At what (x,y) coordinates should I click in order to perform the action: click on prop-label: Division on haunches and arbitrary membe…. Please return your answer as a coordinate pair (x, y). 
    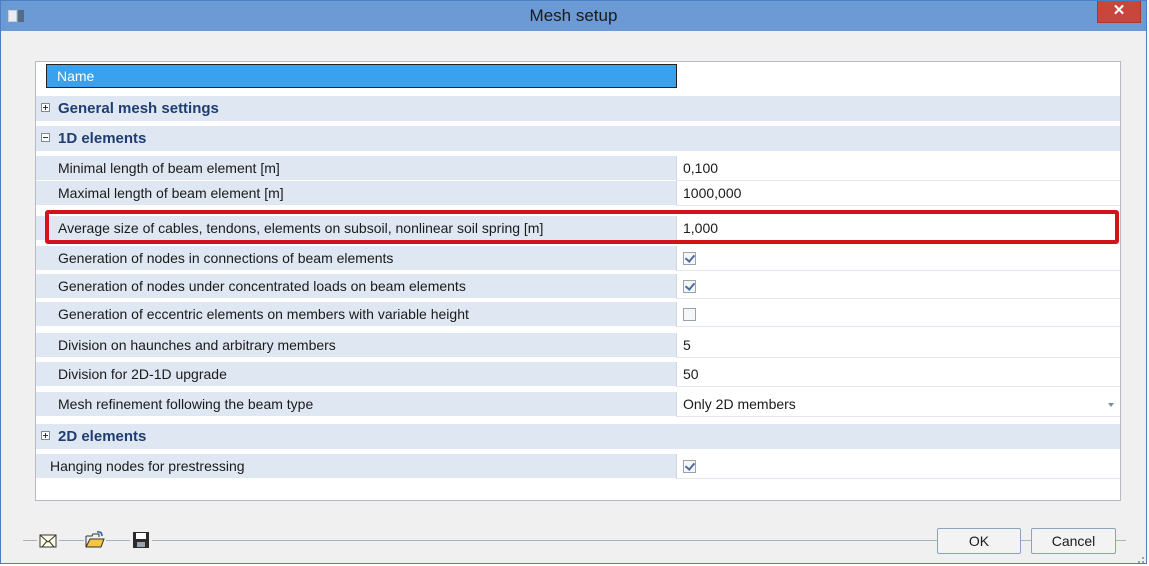
    Looking at the image, I should click on (356, 345).